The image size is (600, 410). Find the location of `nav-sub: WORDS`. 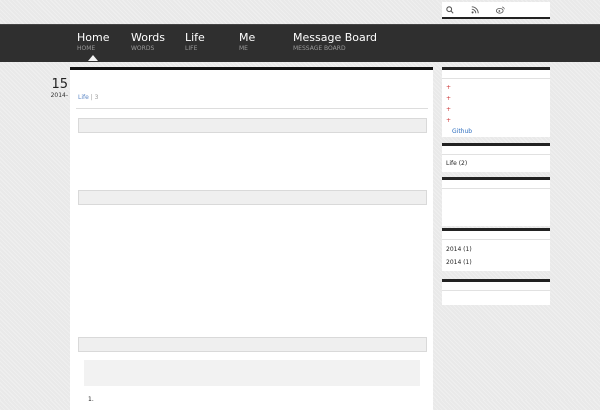

nav-sub: WORDS is located at coordinates (143, 48).